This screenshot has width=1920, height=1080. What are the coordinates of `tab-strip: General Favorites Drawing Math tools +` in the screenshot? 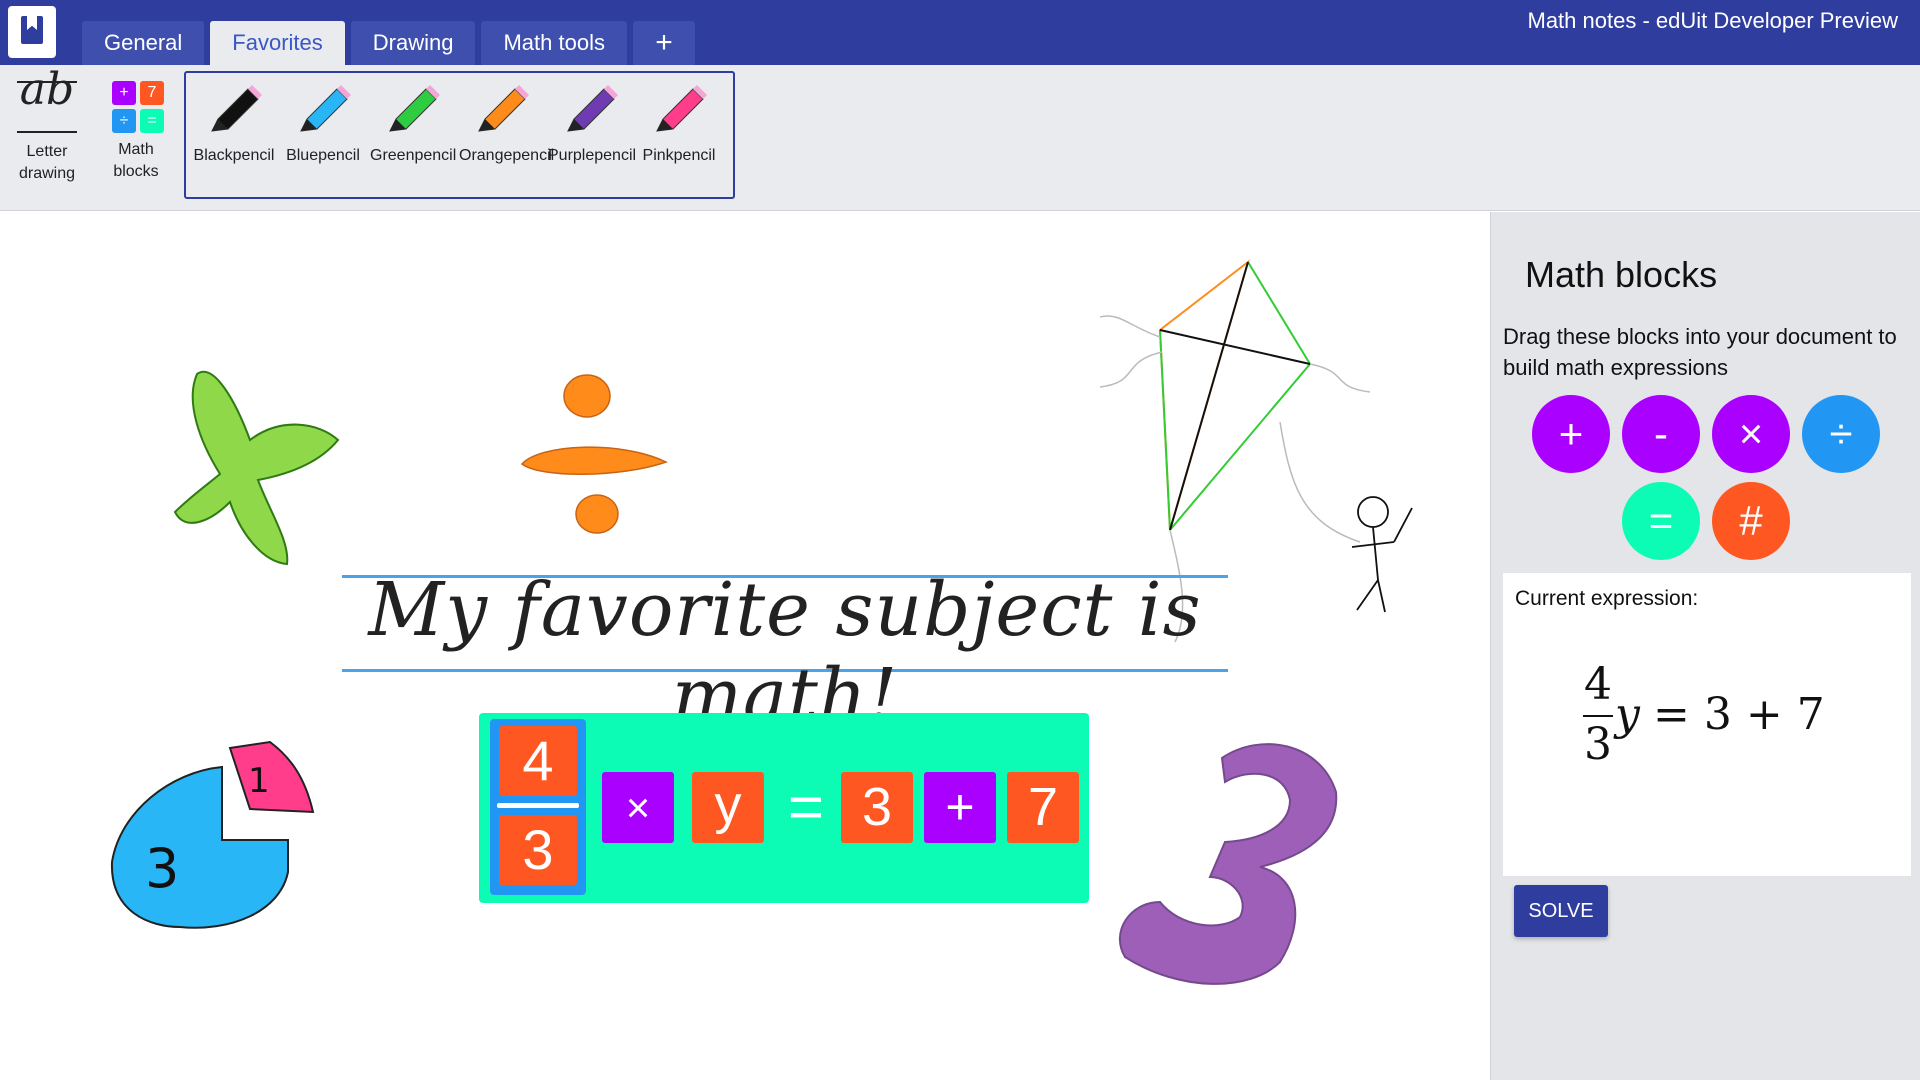 It's located at (388, 43).